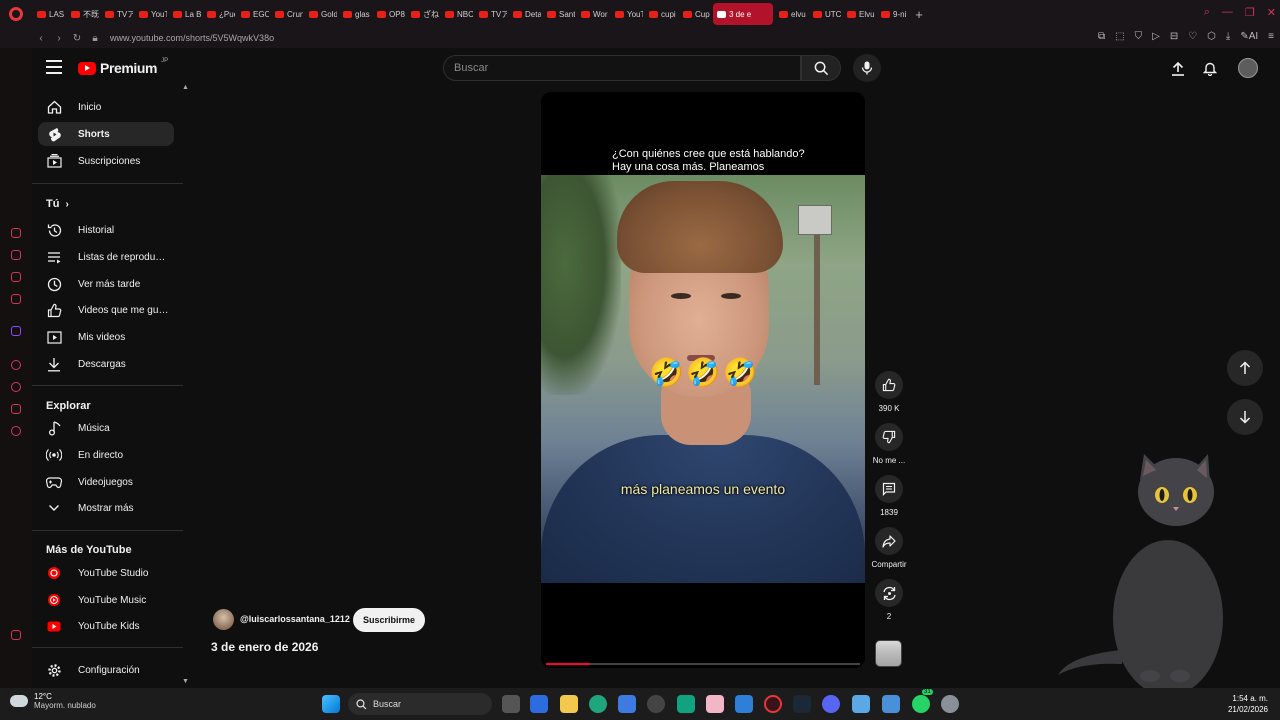 Image resolution: width=1280 pixels, height=720 pixels. I want to click on browser-tab: ¿Pue, so click(219, 14).